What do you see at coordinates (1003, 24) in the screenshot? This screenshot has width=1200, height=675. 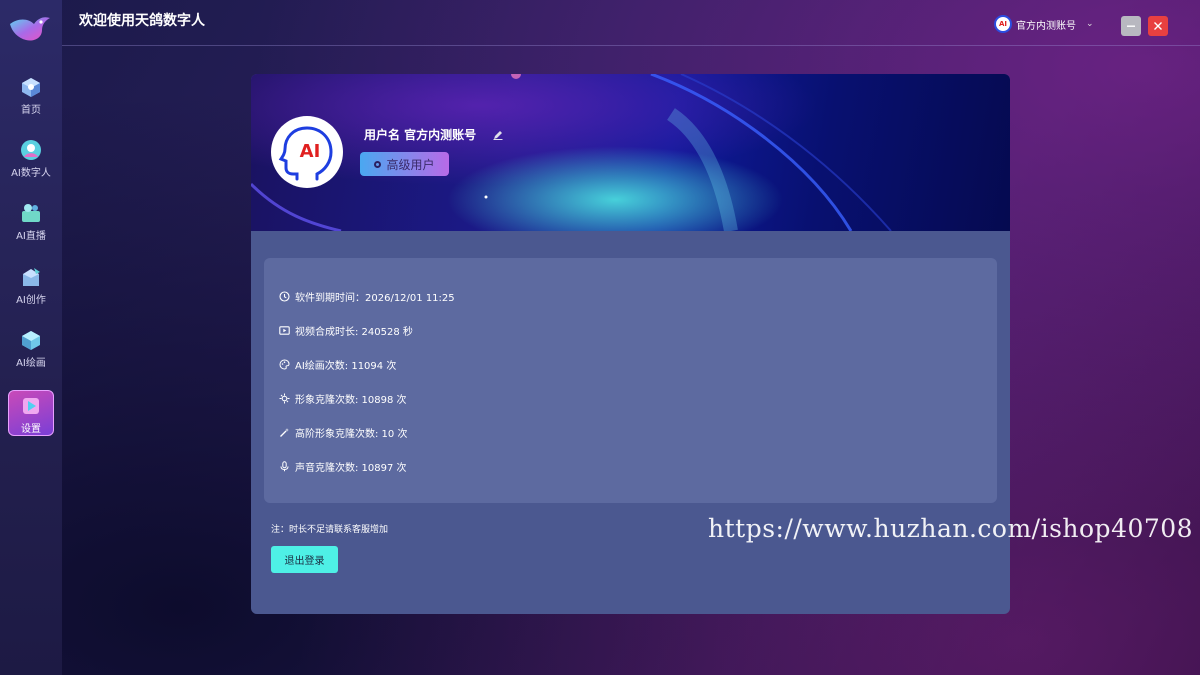 I see `account-avatar: AI` at bounding box center [1003, 24].